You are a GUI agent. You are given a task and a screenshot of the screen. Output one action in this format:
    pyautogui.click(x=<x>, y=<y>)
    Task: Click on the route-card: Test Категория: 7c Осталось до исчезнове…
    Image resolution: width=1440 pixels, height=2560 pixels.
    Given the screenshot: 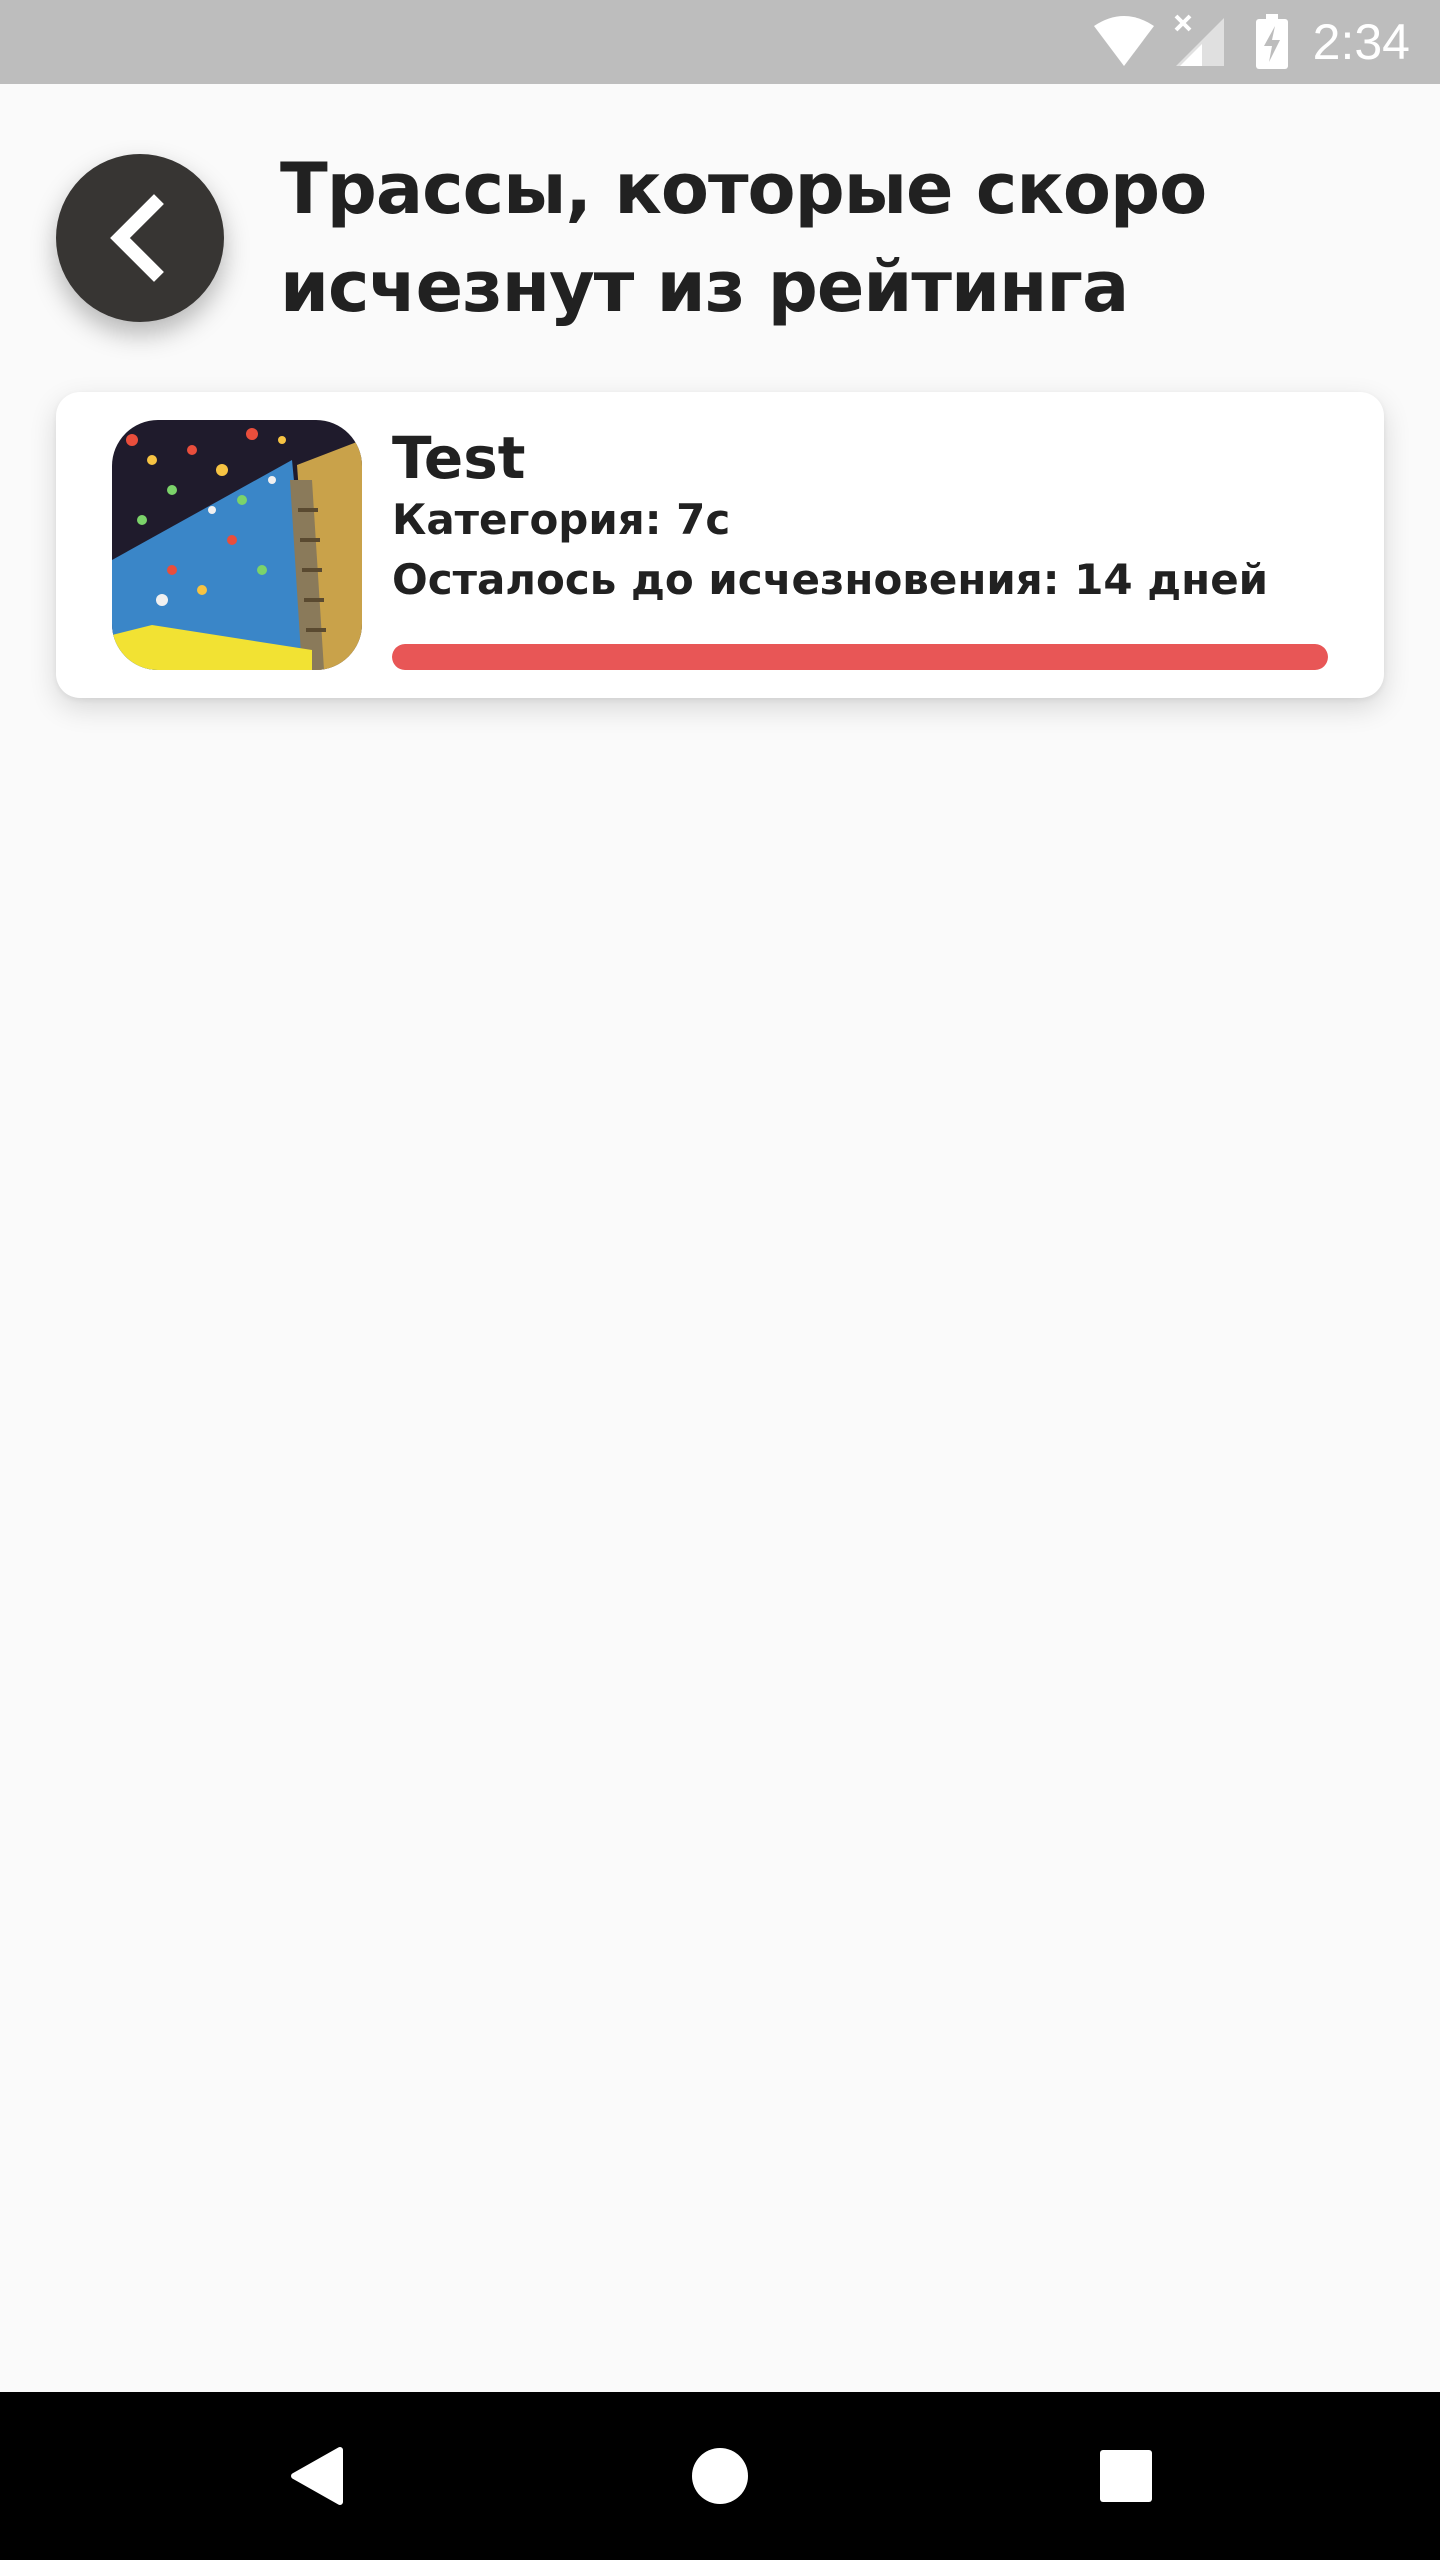 What is the action you would take?
    pyautogui.click(x=720, y=545)
    